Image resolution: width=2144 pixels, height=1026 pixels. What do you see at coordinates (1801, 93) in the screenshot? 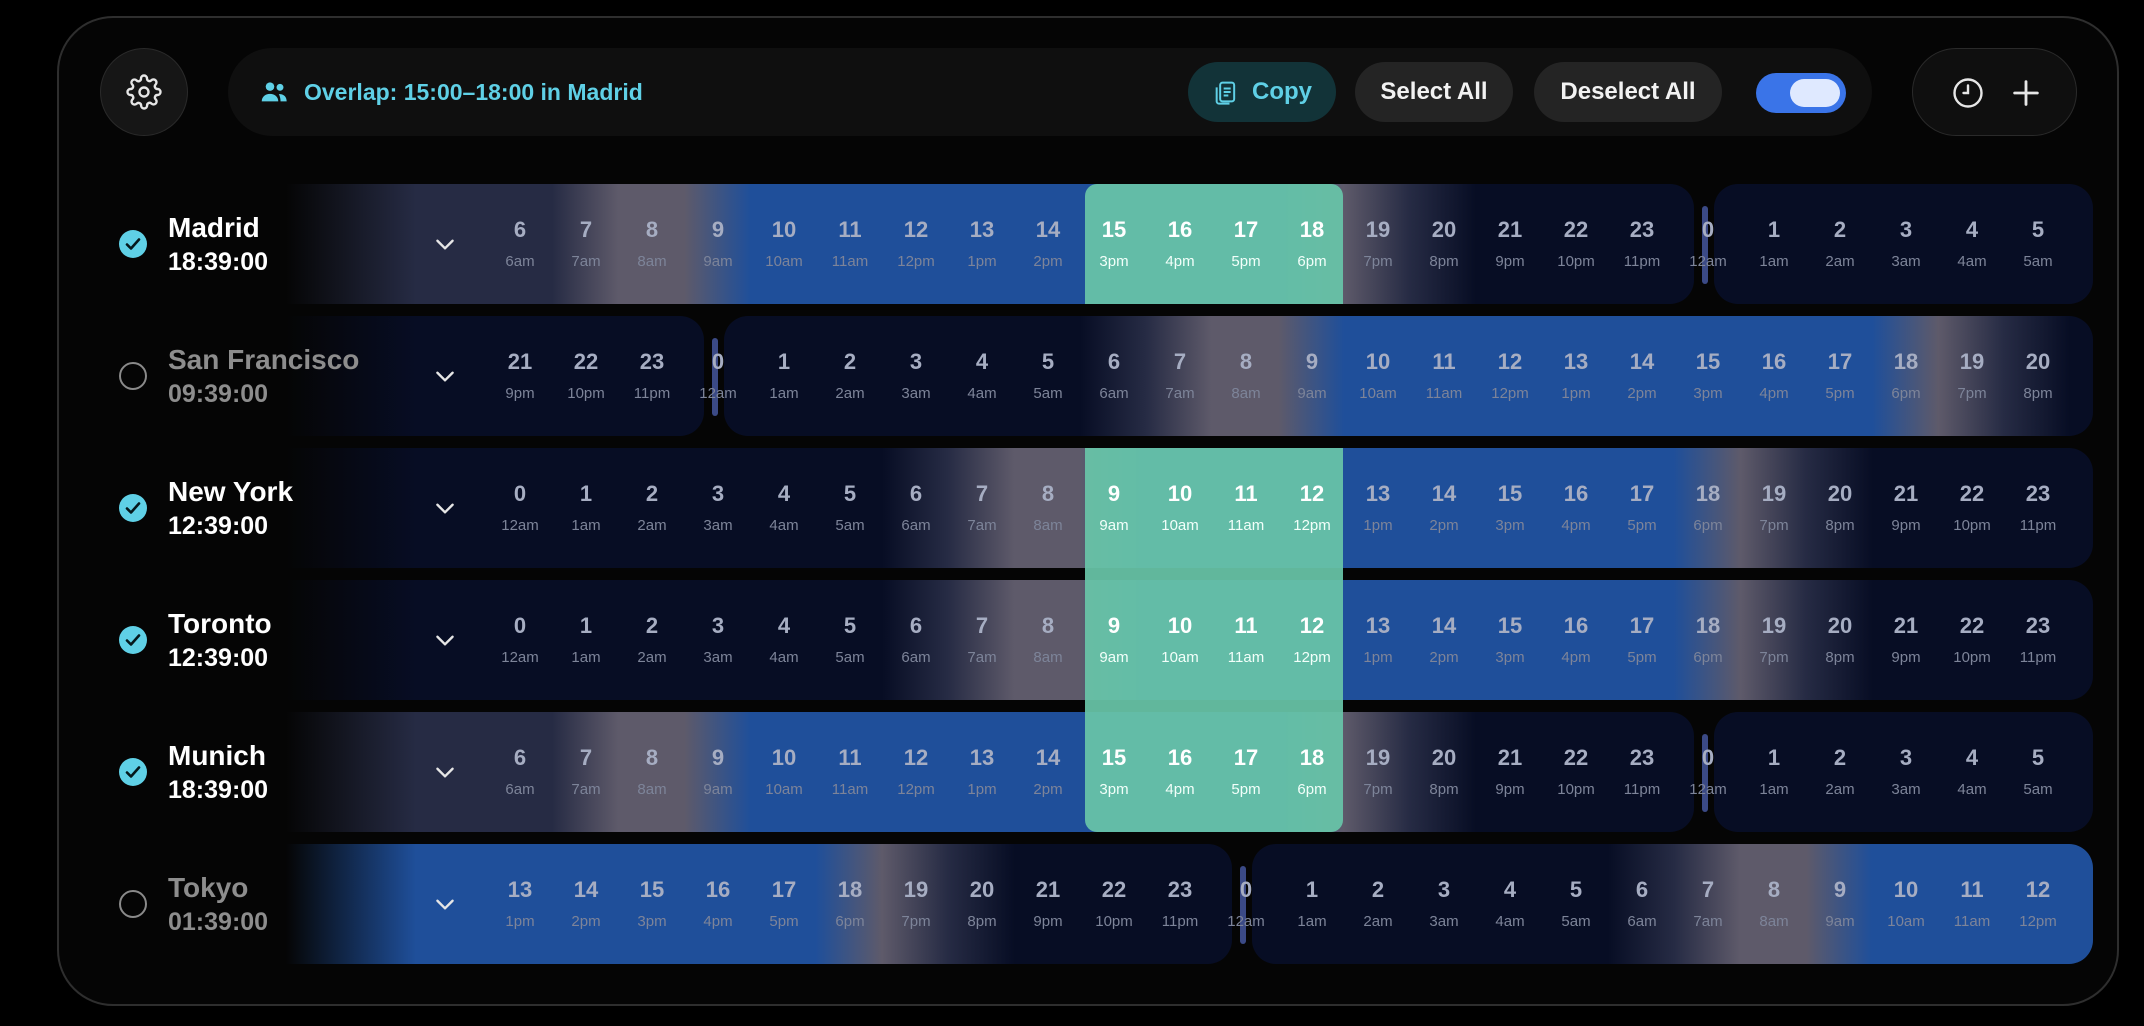
I see `view-toggle` at bounding box center [1801, 93].